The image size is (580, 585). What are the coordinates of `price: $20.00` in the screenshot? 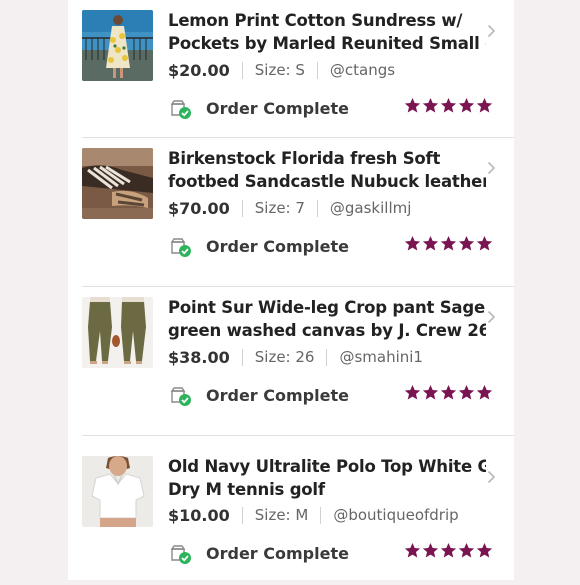 It's located at (199, 70).